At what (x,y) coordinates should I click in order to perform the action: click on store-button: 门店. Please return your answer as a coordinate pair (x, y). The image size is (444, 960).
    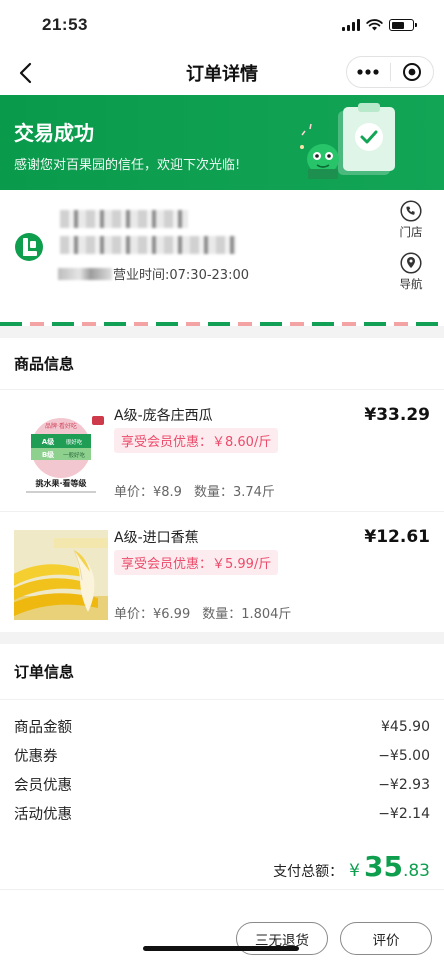
    Looking at the image, I should click on (411, 220).